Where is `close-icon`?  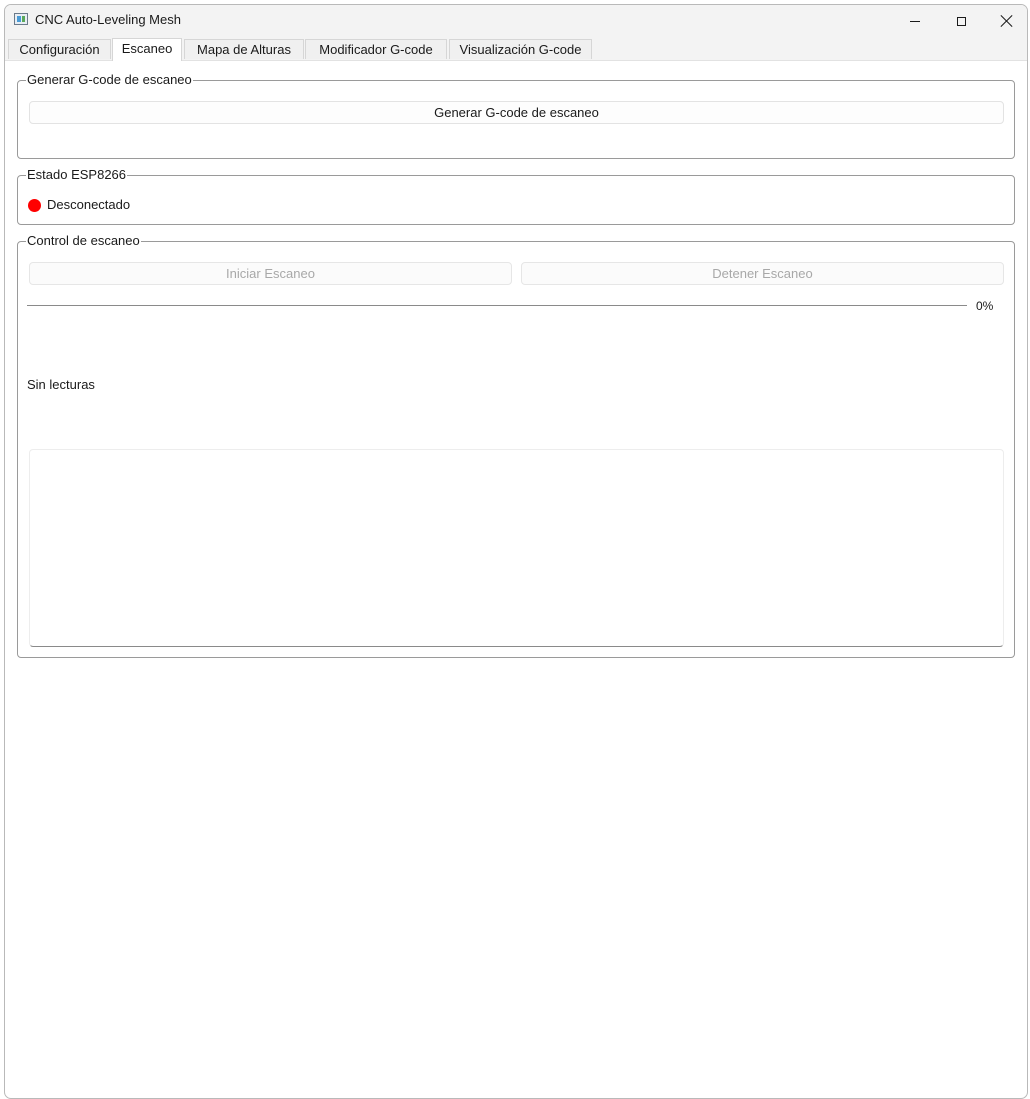 close-icon is located at coordinates (1007, 21).